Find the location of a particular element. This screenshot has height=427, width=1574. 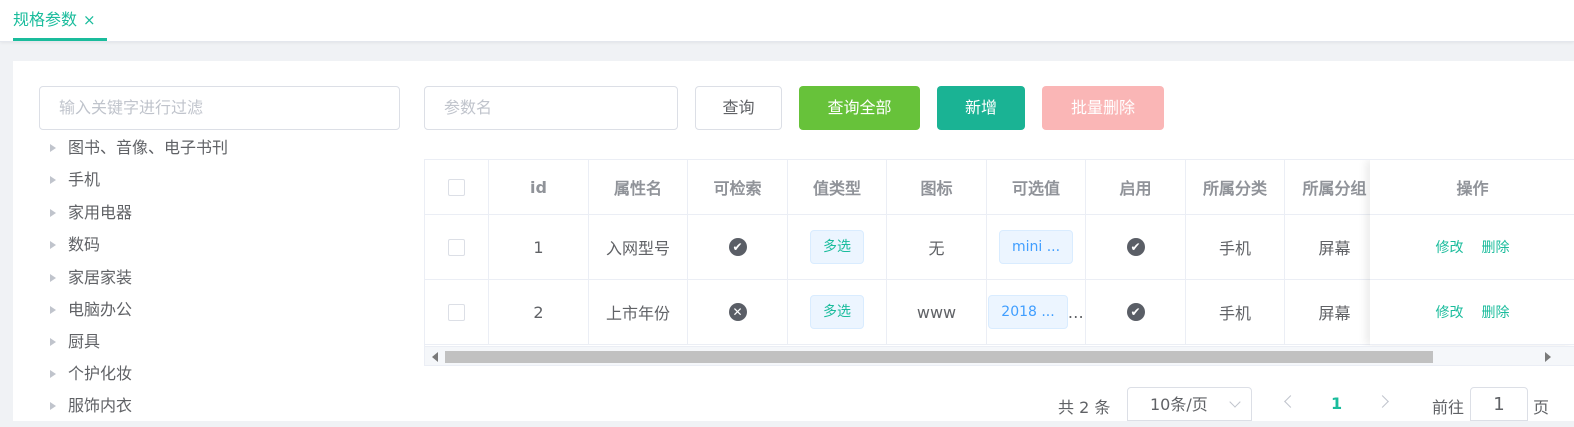

prev-page-button is located at coordinates (1290, 403).